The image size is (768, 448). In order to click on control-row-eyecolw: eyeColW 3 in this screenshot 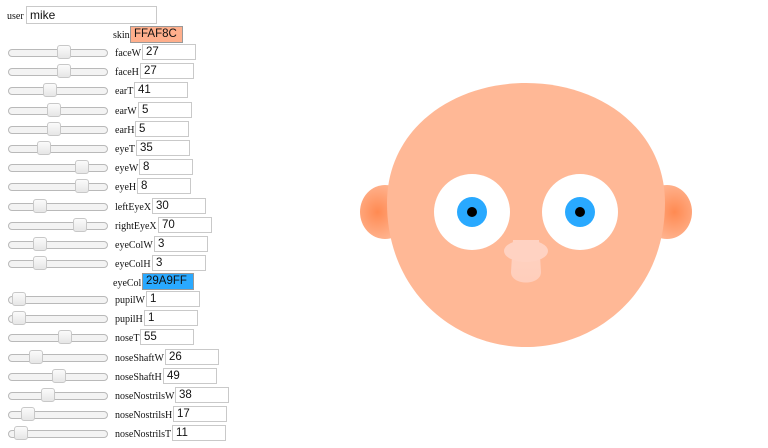, I will do `click(120, 245)`.